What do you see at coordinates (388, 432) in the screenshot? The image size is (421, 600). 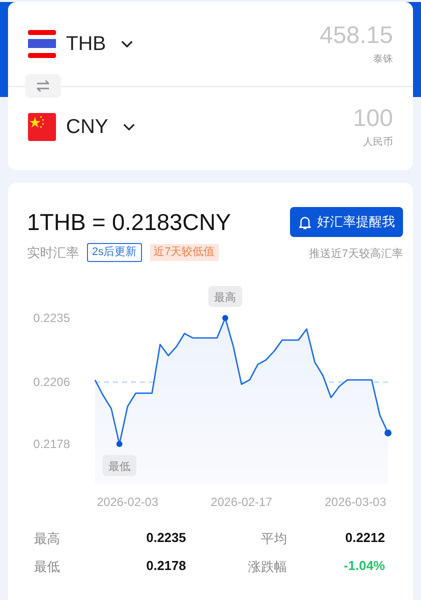 I see `current-point` at bounding box center [388, 432].